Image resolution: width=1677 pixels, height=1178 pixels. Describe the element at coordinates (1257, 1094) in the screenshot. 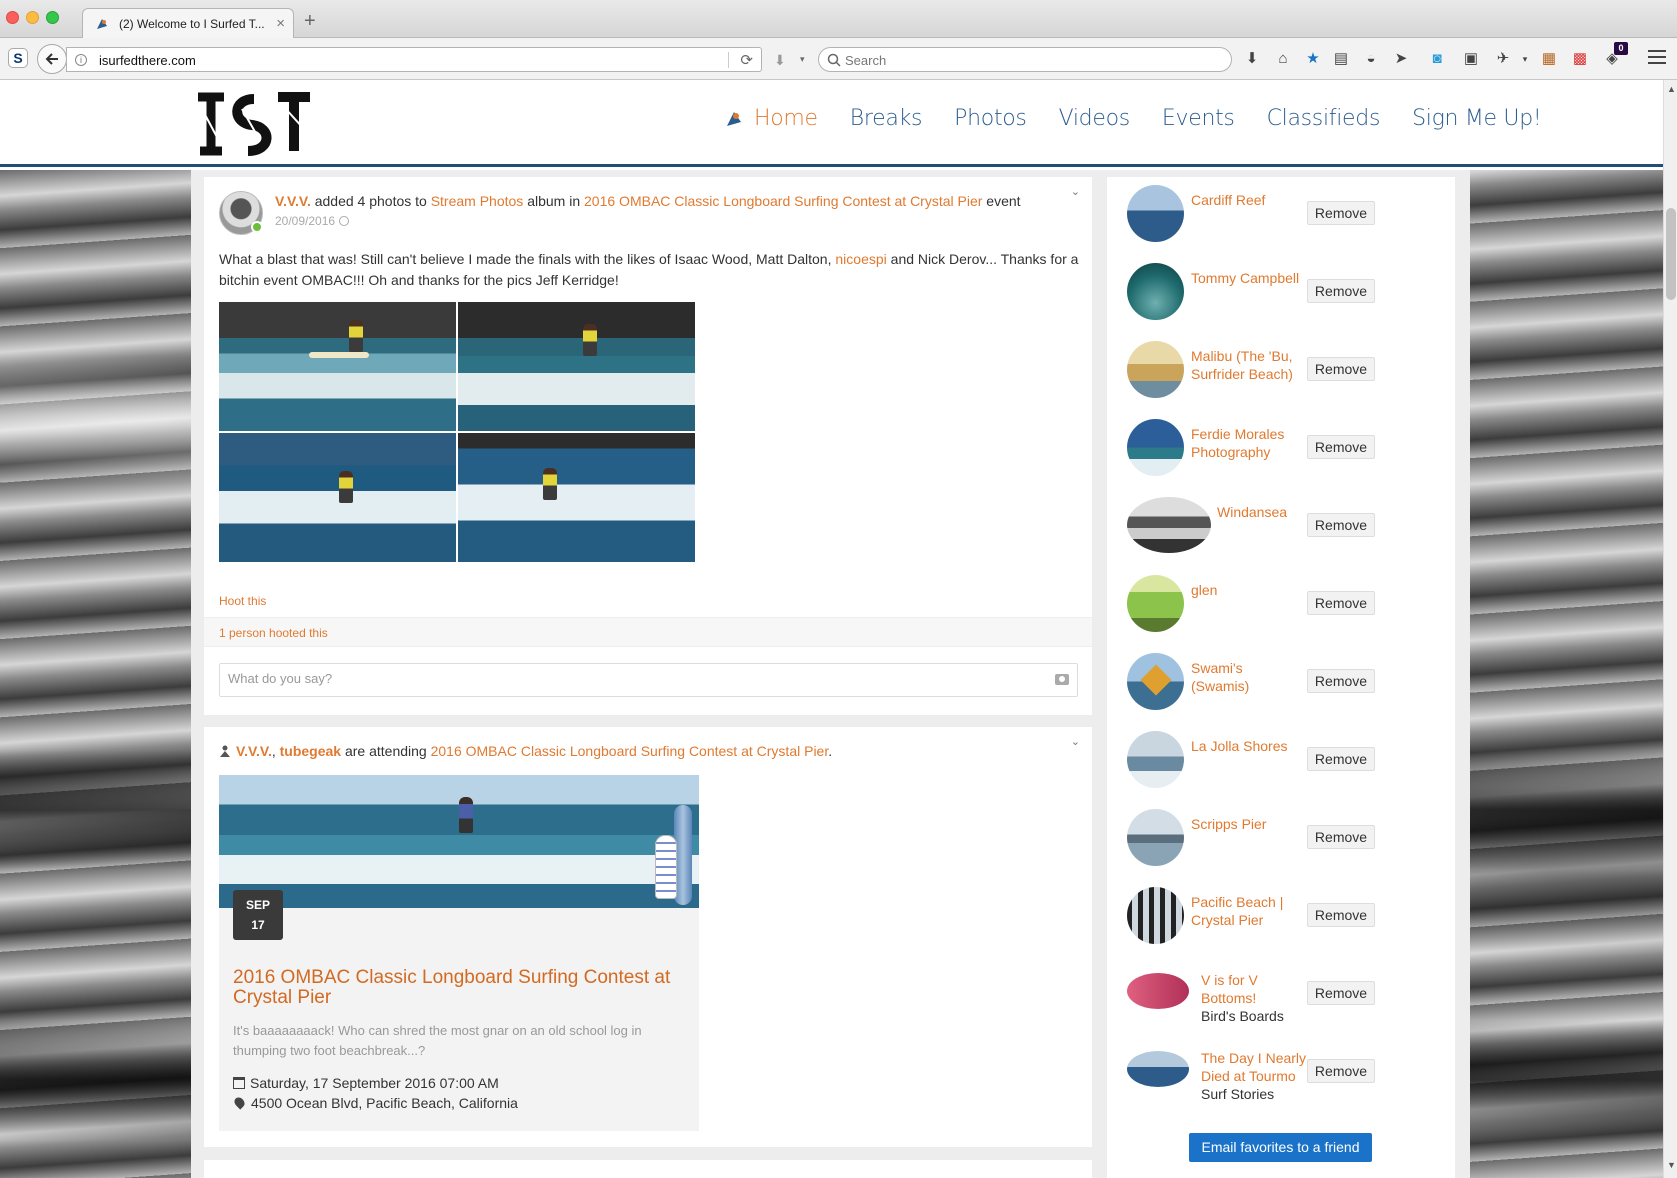

I see `favorite-category: Surf Stories` at that location.